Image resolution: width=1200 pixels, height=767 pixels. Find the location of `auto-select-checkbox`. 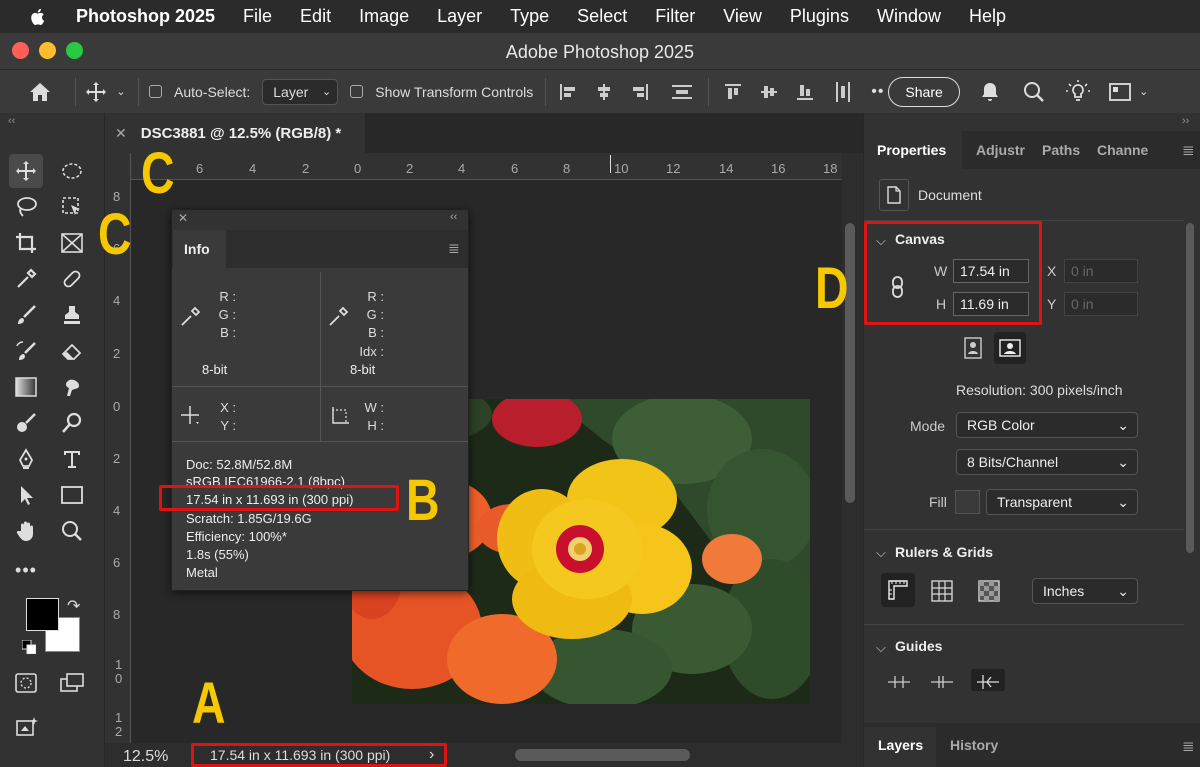

auto-select-checkbox is located at coordinates (155, 91).